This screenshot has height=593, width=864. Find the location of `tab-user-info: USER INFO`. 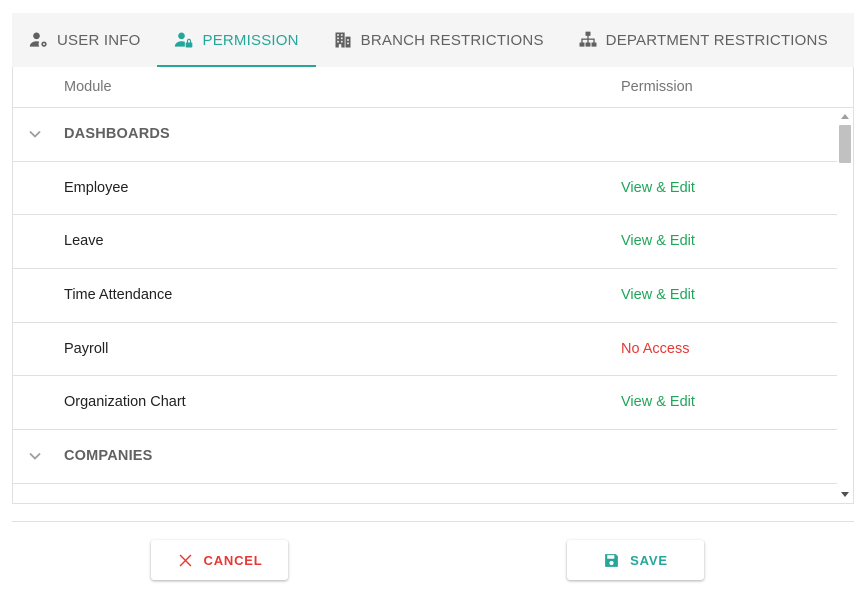

tab-user-info: USER INFO is located at coordinates (84, 40).